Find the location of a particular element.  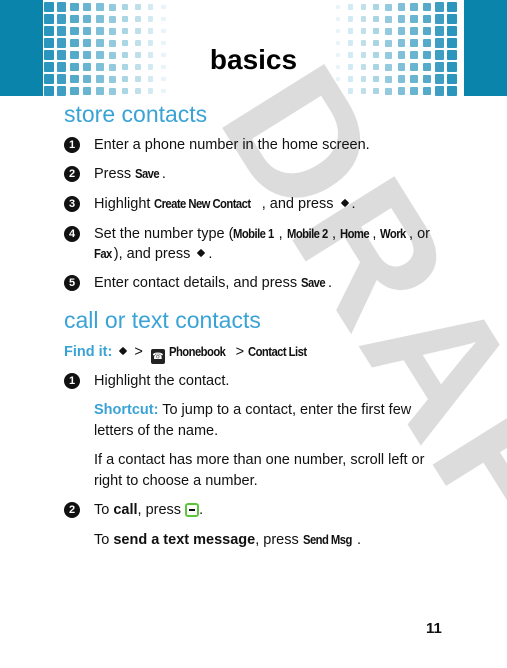

step-text: To call, press . is located at coordinates (149, 510).